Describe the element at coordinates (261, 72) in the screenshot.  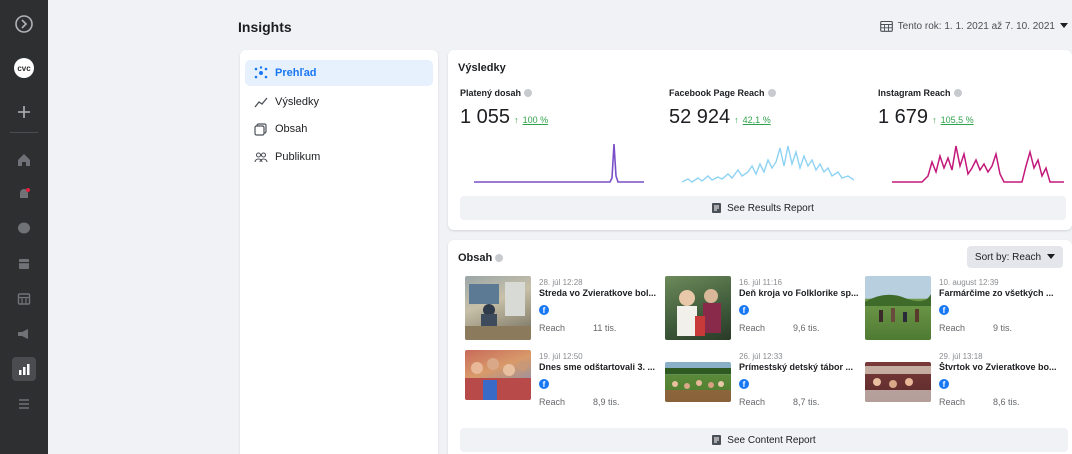
I see `overview-icon` at that location.